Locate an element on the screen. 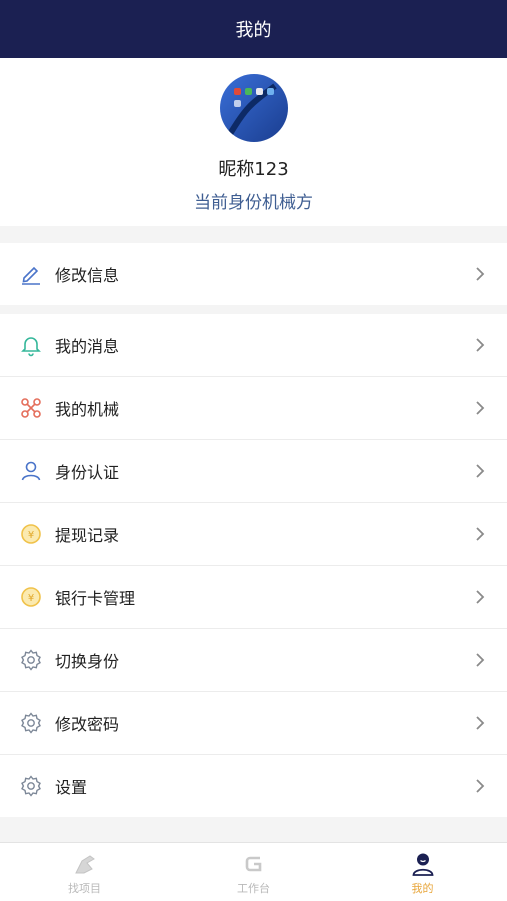 The image size is (507, 901). menu-item-my-machinery: 我的机械 is located at coordinates (253, 408).